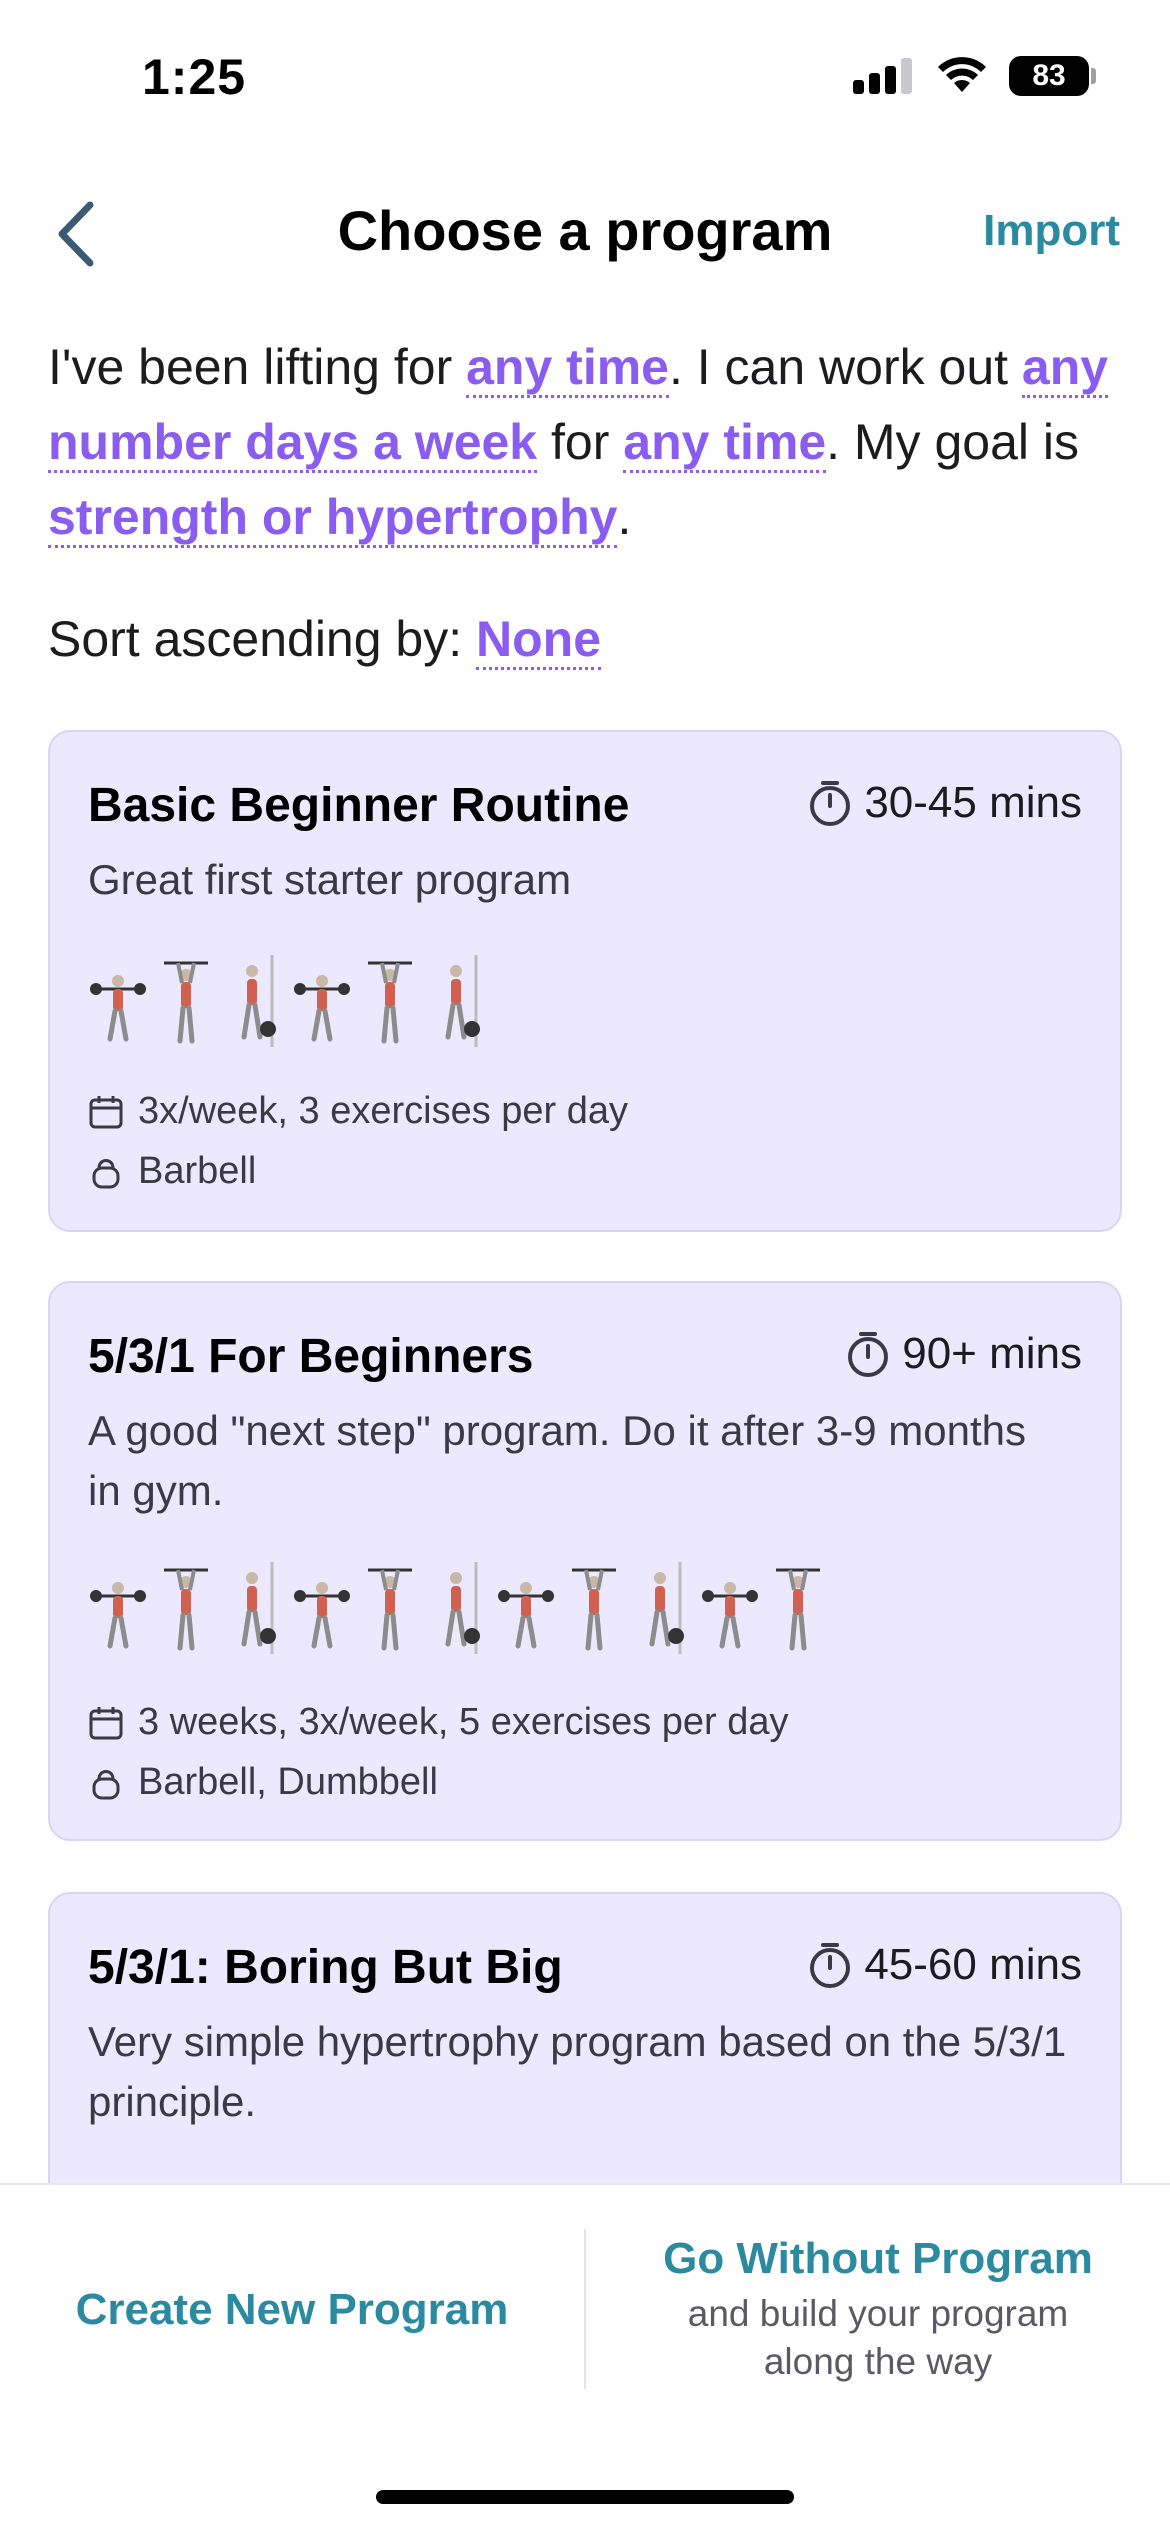  What do you see at coordinates (330, 879) in the screenshot?
I see `program-description: Great first starter program` at bounding box center [330, 879].